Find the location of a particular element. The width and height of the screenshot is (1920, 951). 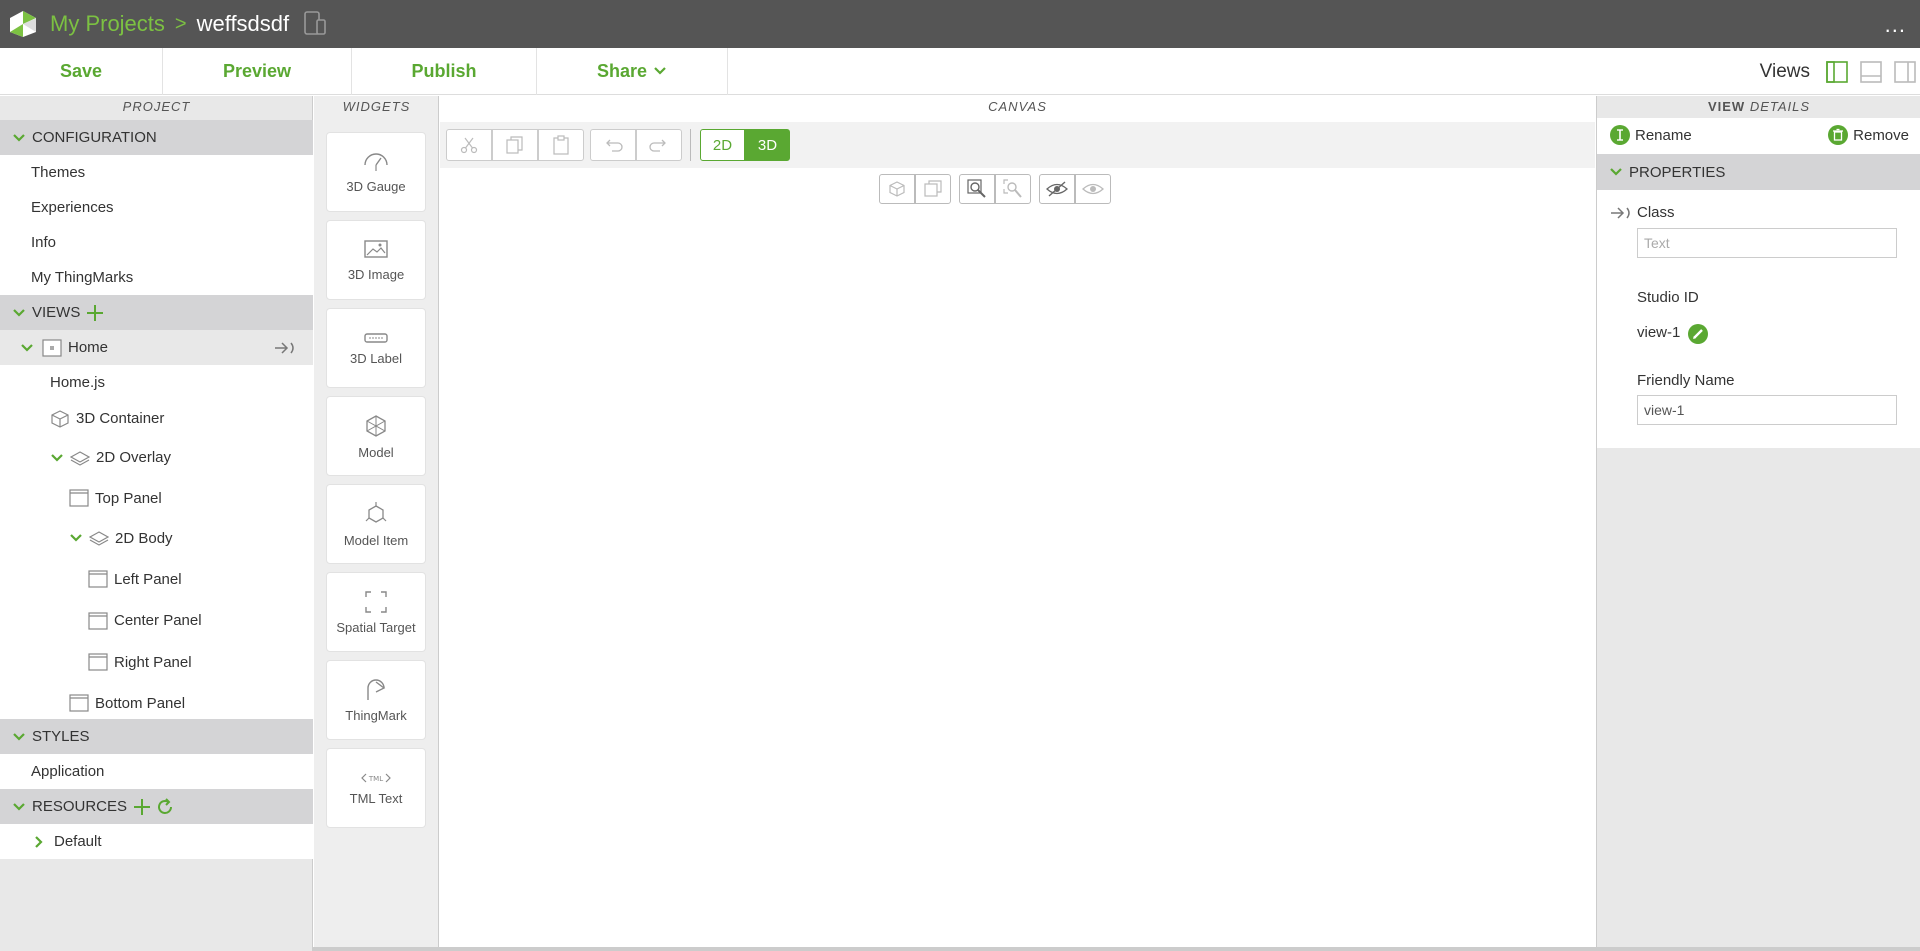

config-item-experiences: Experiences is located at coordinates (156, 207).